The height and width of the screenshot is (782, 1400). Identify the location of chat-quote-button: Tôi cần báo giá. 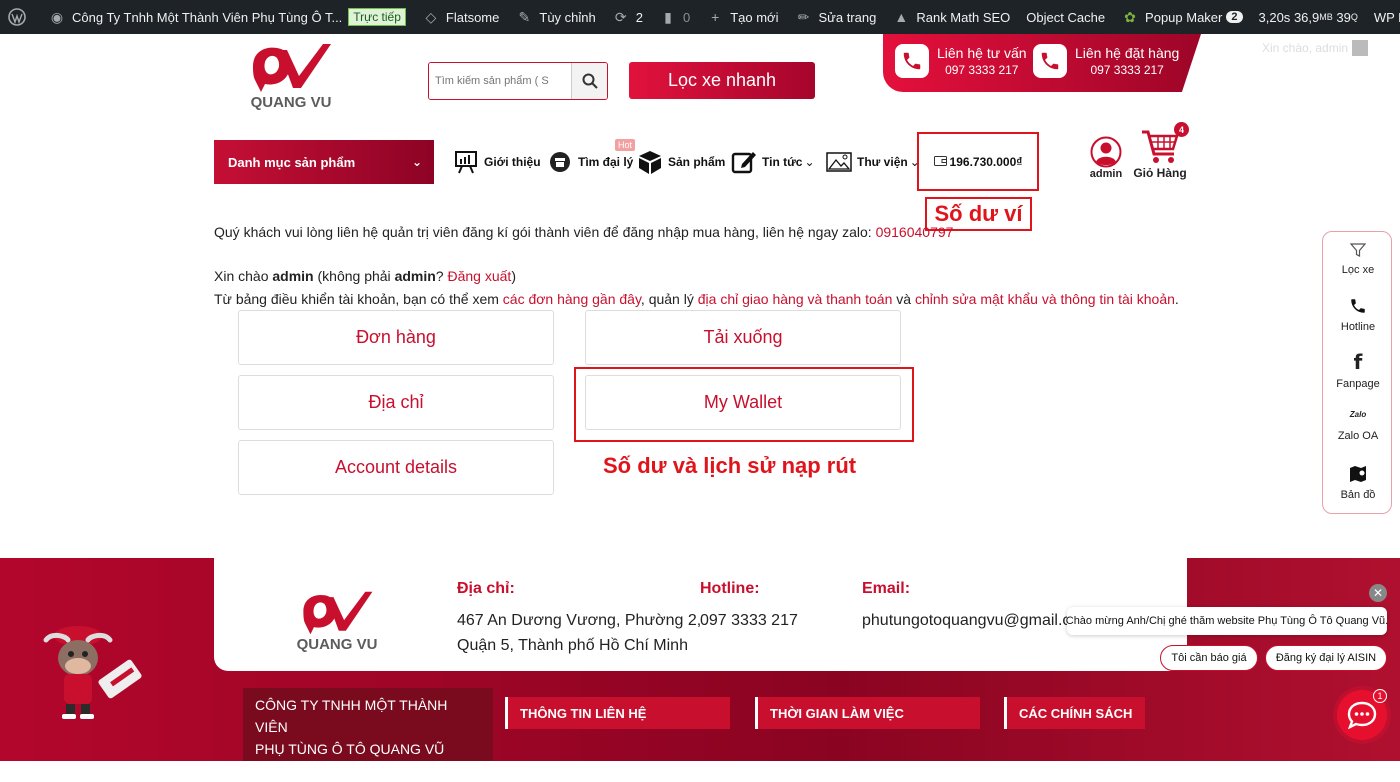
(1209, 658).